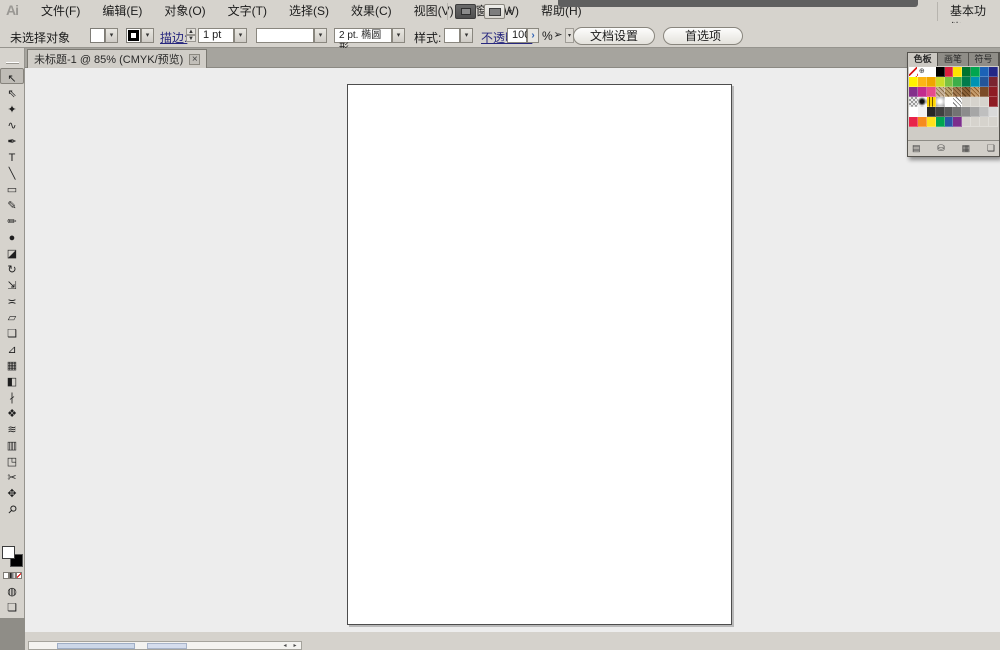 Image resolution: width=1000 pixels, height=650 pixels. Describe the element at coordinates (60, 11) in the screenshot. I see `menu-file: 文件(F)` at that location.